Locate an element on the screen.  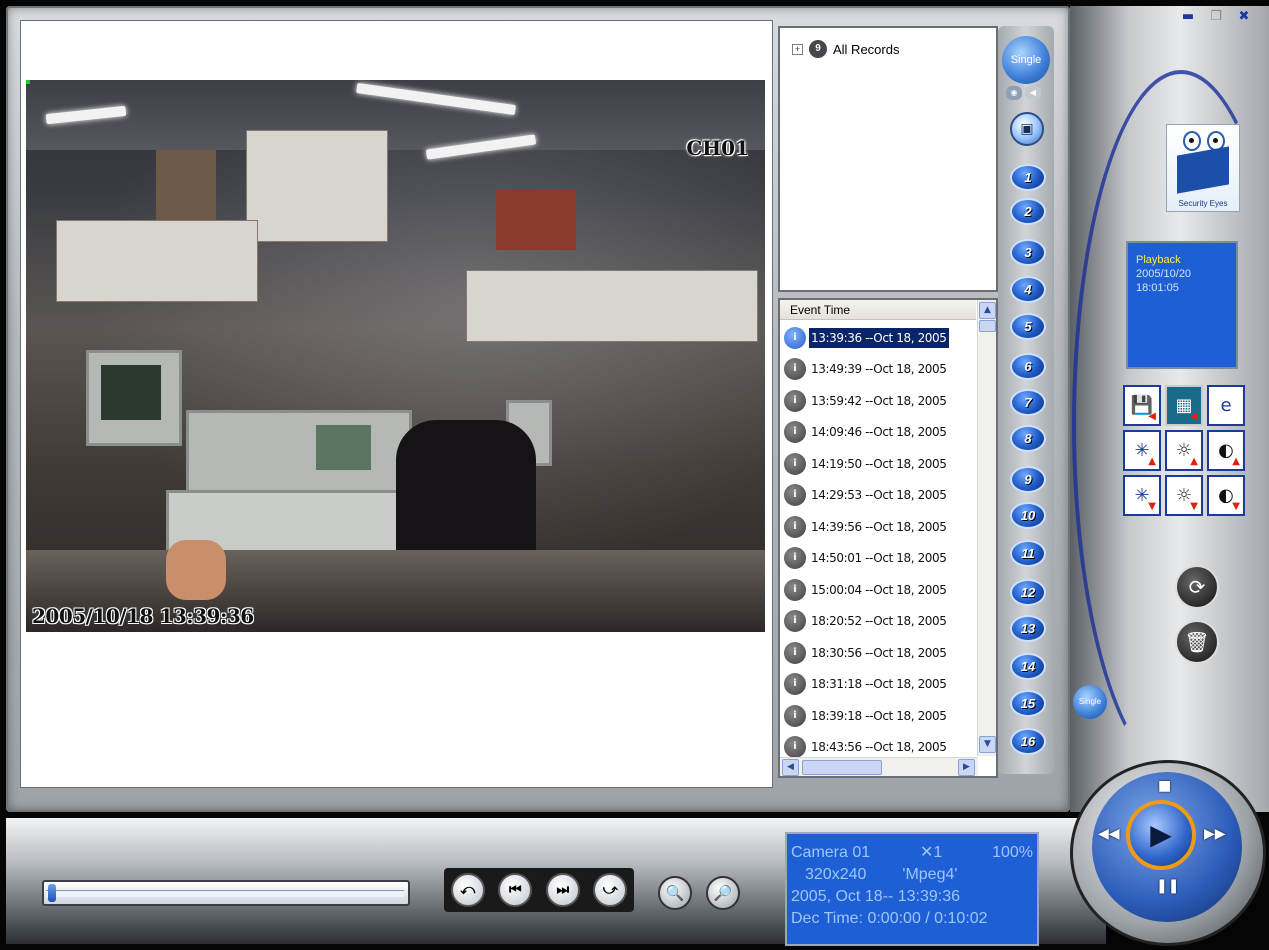
channel-button-13: 13 is located at coordinates (1028, 628).